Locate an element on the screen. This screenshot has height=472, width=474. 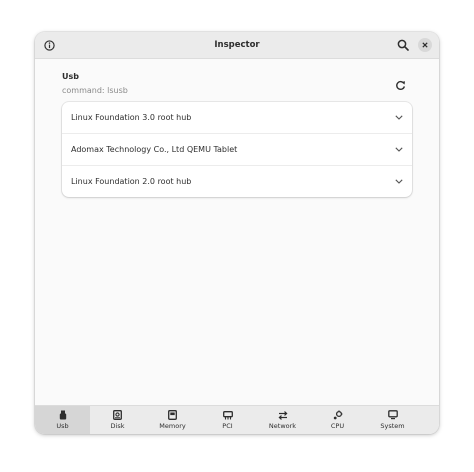
search-icon is located at coordinates (403, 45).